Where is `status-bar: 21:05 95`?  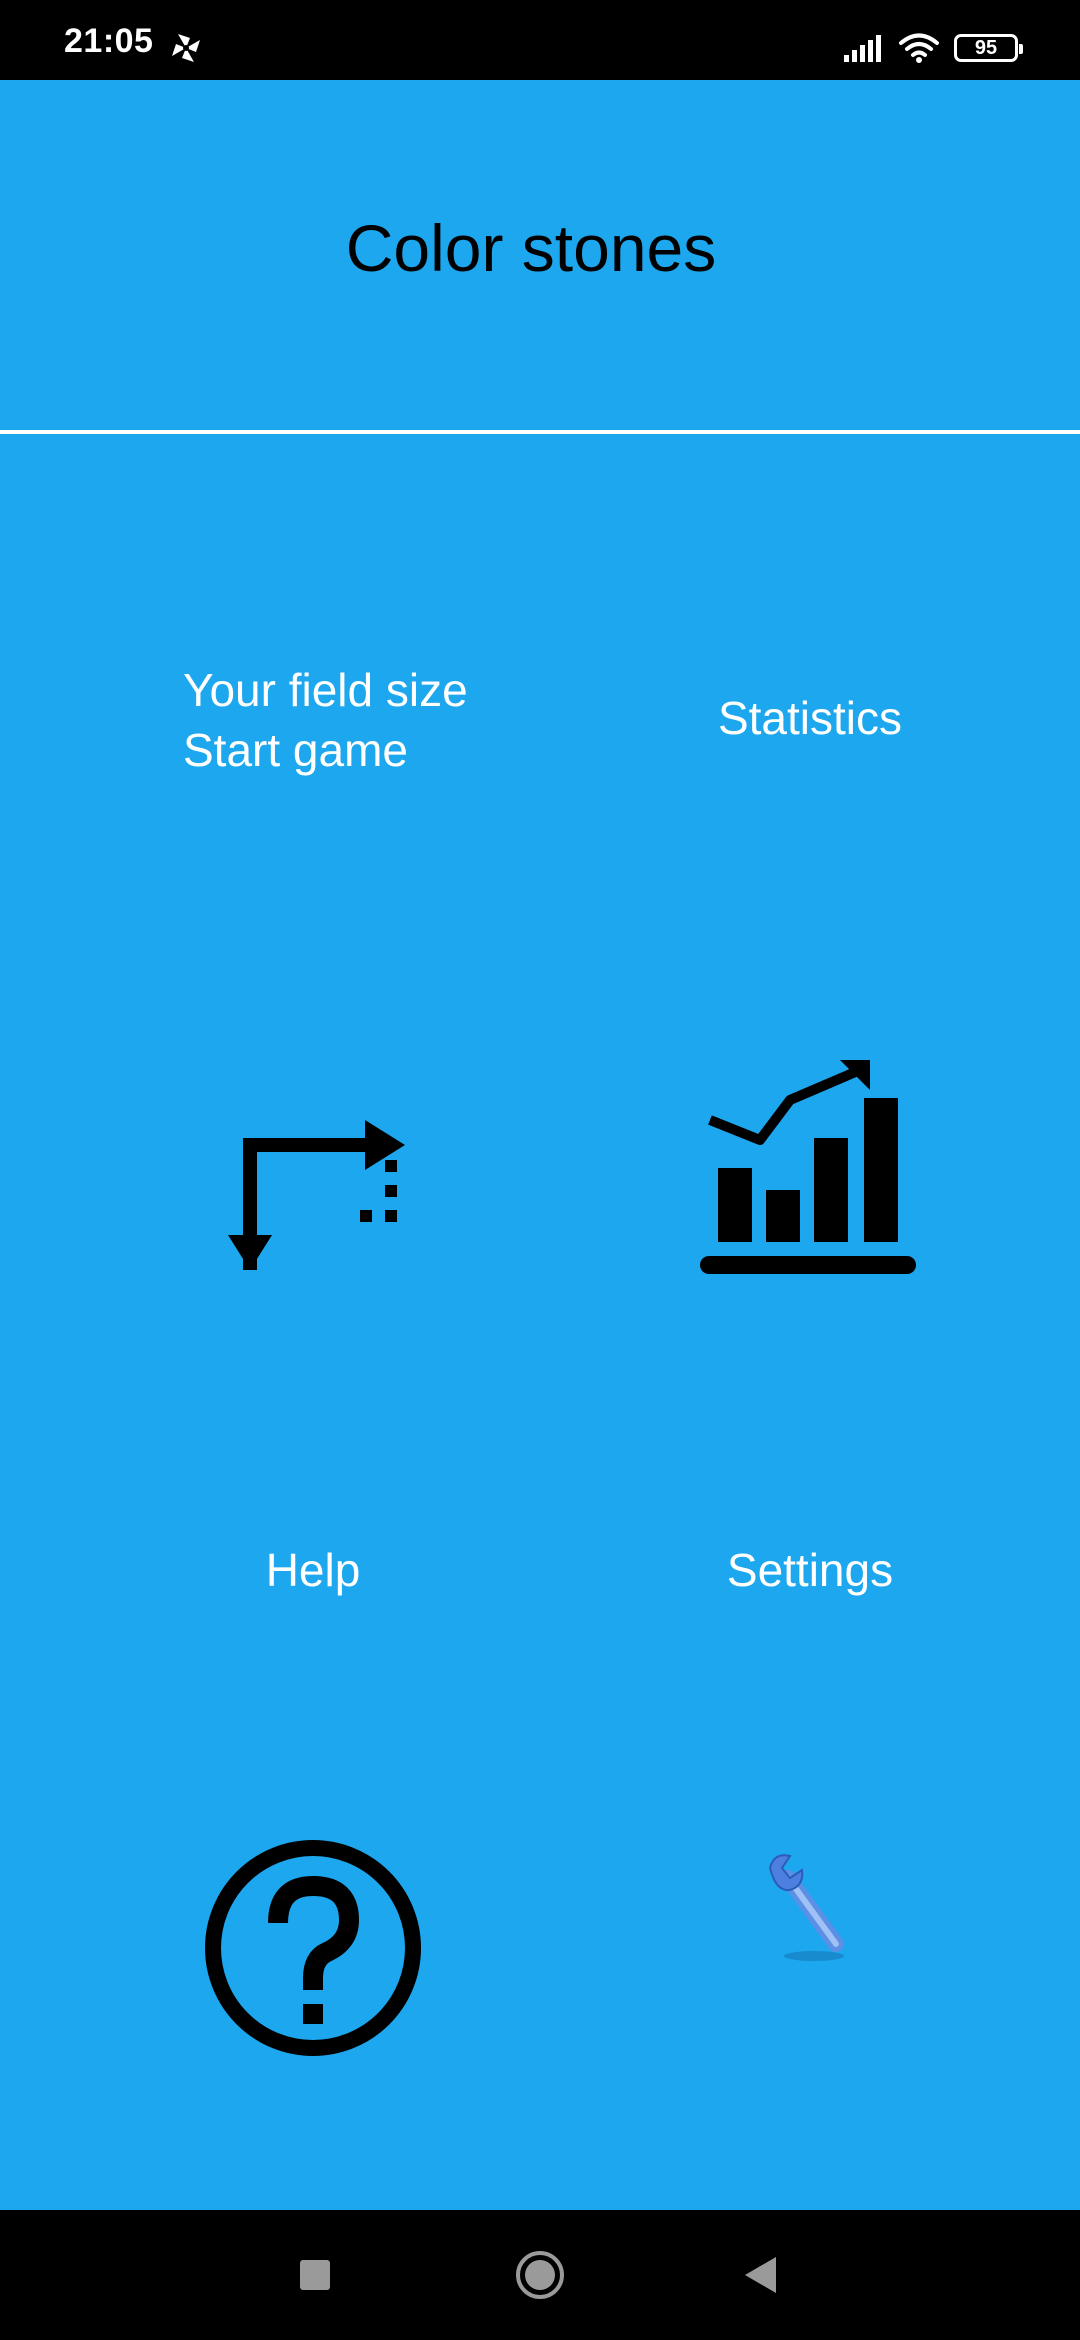 status-bar: 21:05 95 is located at coordinates (540, 40).